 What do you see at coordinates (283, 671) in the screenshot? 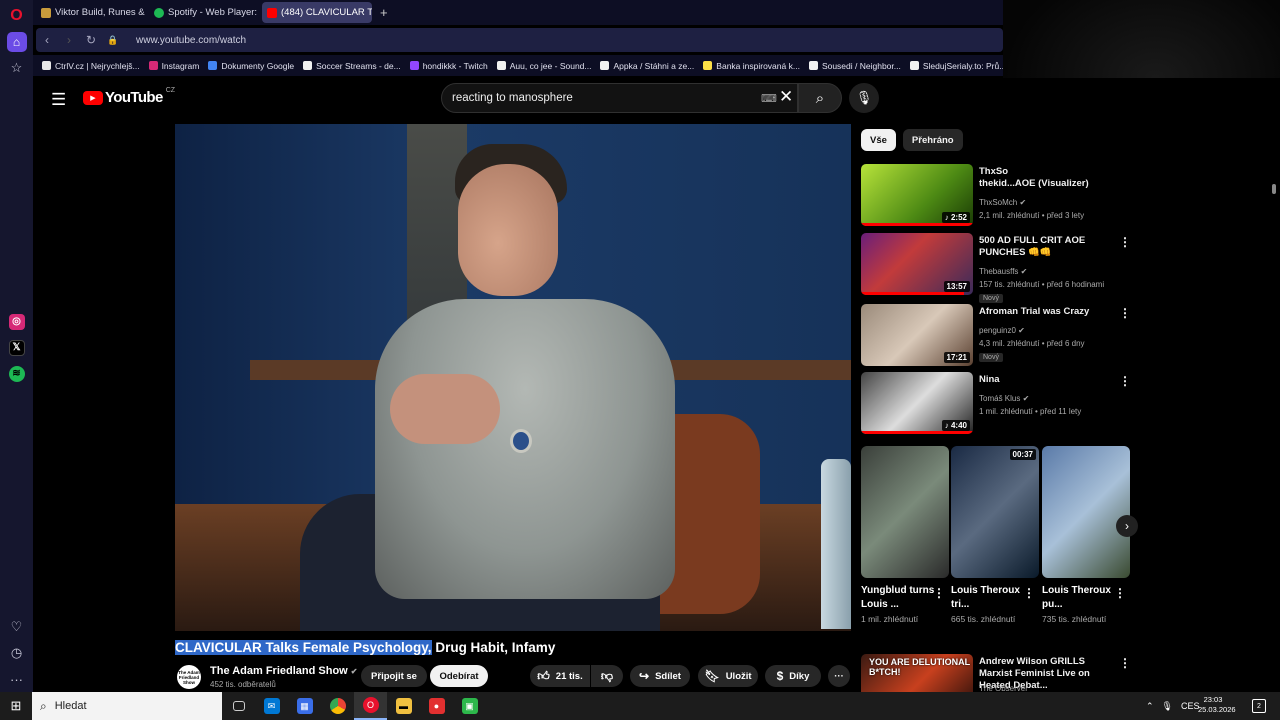
I see `channel-name: The Adam Friedland Show ✔` at bounding box center [283, 671].